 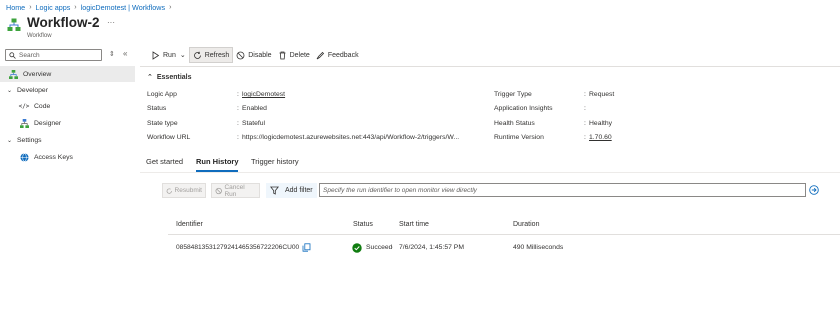 What do you see at coordinates (150, 77) in the screenshot?
I see `chevron-up-icon: ⌃` at bounding box center [150, 77].